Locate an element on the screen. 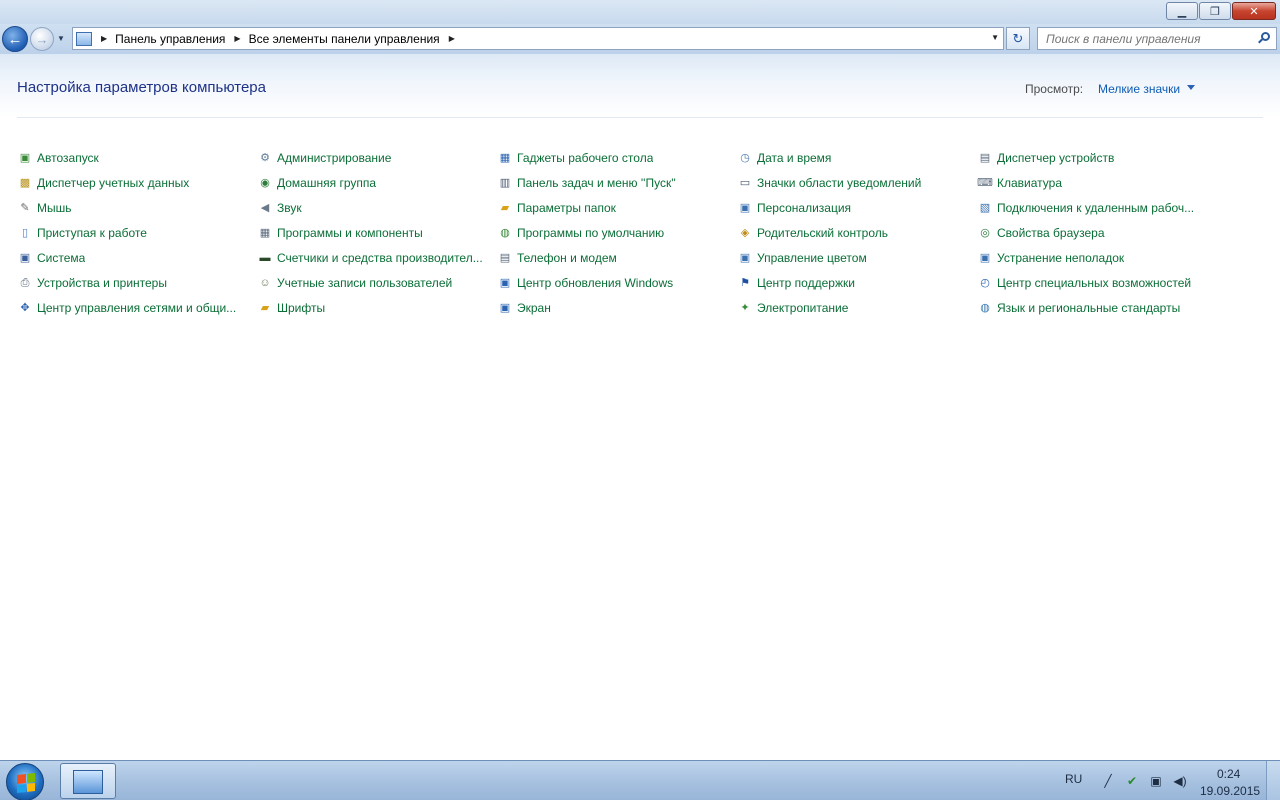  control-panel-item-label: Экран is located at coordinates (534, 308).